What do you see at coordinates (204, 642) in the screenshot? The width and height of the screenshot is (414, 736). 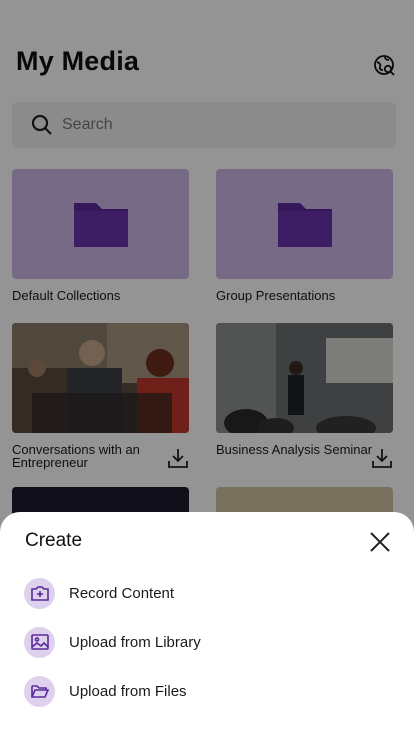 I see `upload-from-library-action: Upload from Library` at bounding box center [204, 642].